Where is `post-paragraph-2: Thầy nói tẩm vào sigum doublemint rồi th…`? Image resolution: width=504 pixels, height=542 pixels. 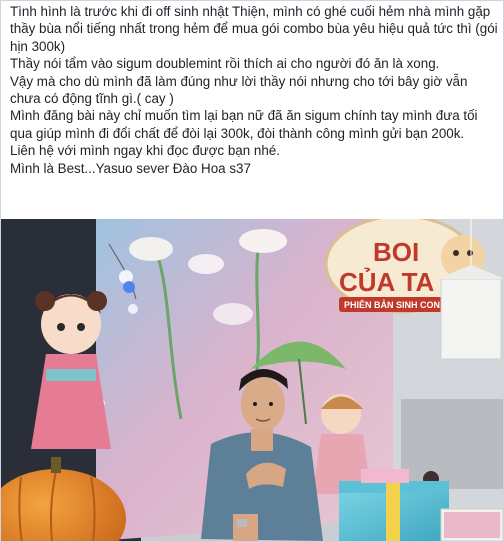
post-paragraph-2: Thầy nói tẩm vào sigum doublemint rồi th… is located at coordinates (225, 64).